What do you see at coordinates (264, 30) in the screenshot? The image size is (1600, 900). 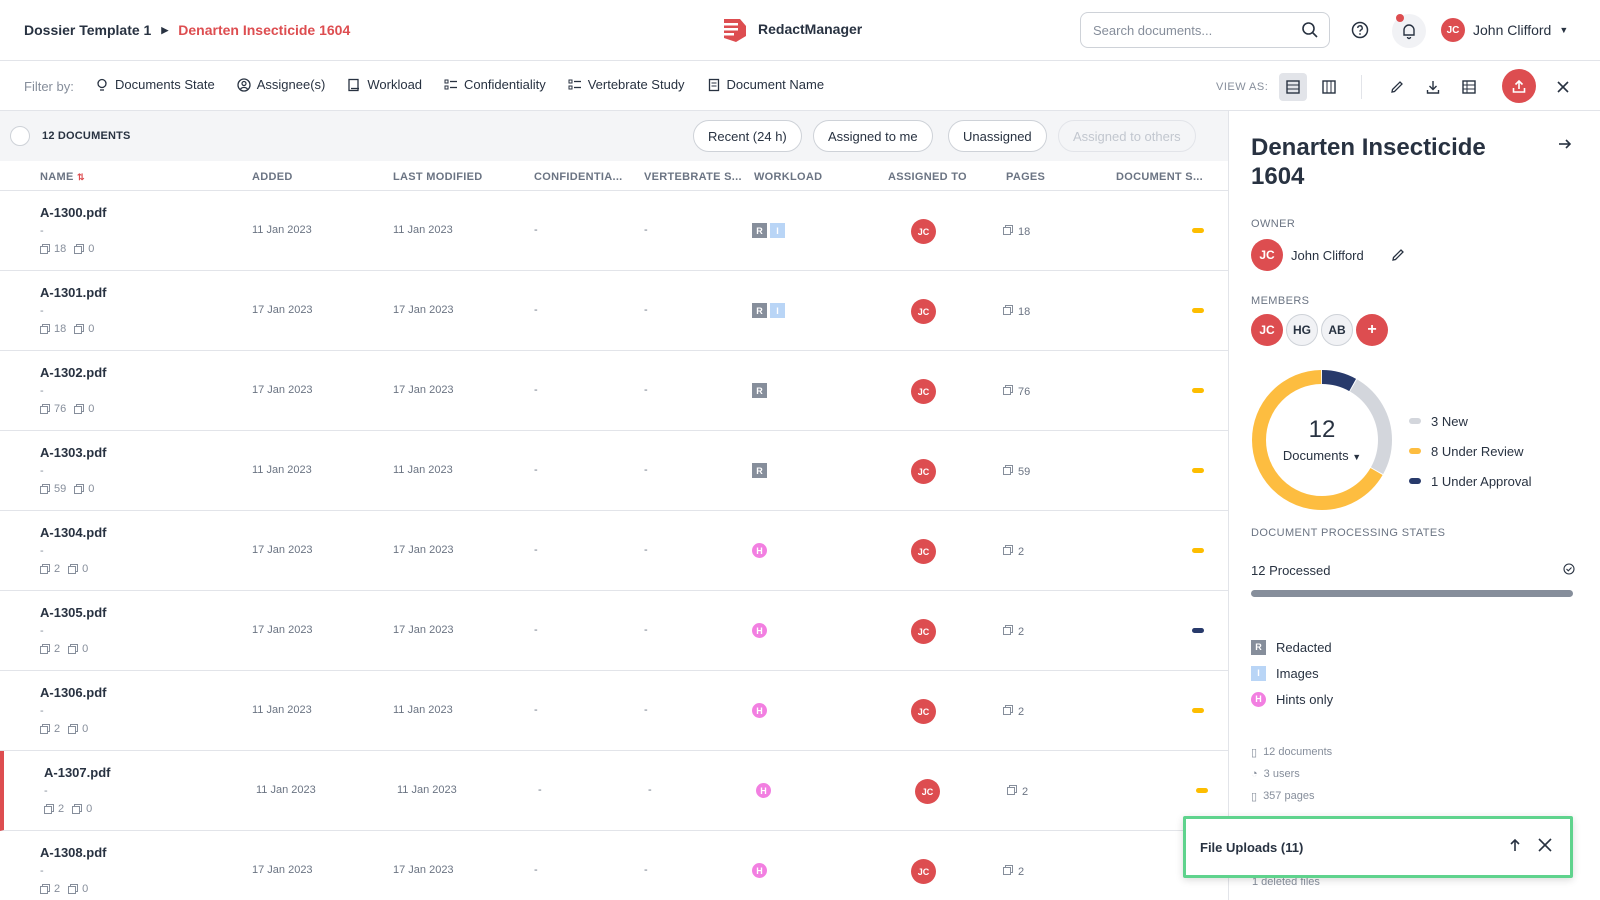 I see `breadcrumb-dossier: Denarten Insecticide 1604` at bounding box center [264, 30].